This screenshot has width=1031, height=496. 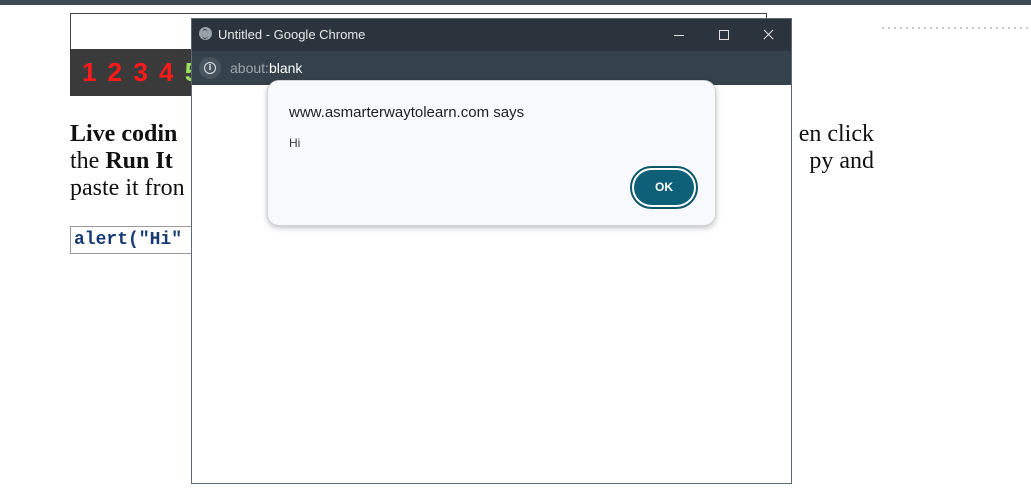 I want to click on dialog-title: www.asmarterwaytolearn.com says, so click(x=407, y=112).